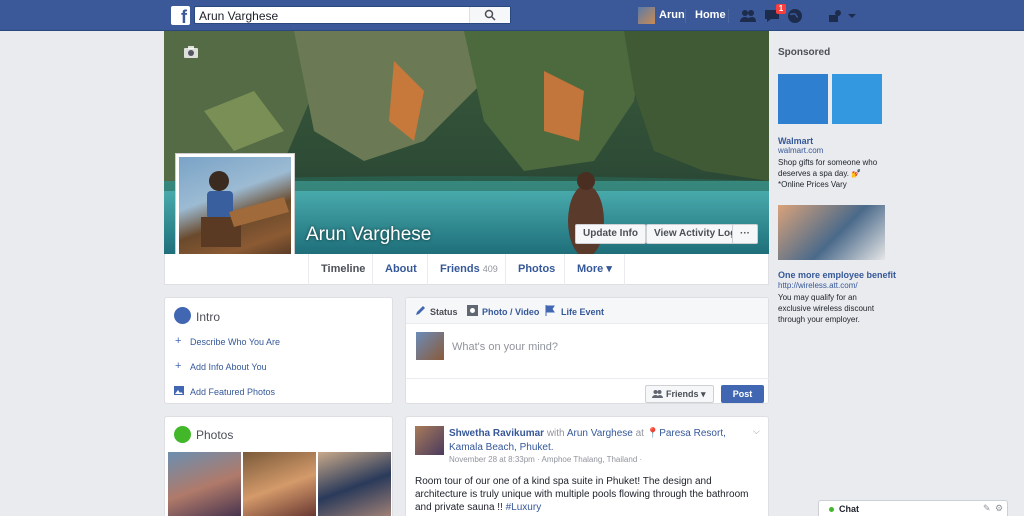 The height and width of the screenshot is (516, 1024). Describe the element at coordinates (228, 367) in the screenshot. I see `add-info-about-you-link: Add Info About You` at that location.